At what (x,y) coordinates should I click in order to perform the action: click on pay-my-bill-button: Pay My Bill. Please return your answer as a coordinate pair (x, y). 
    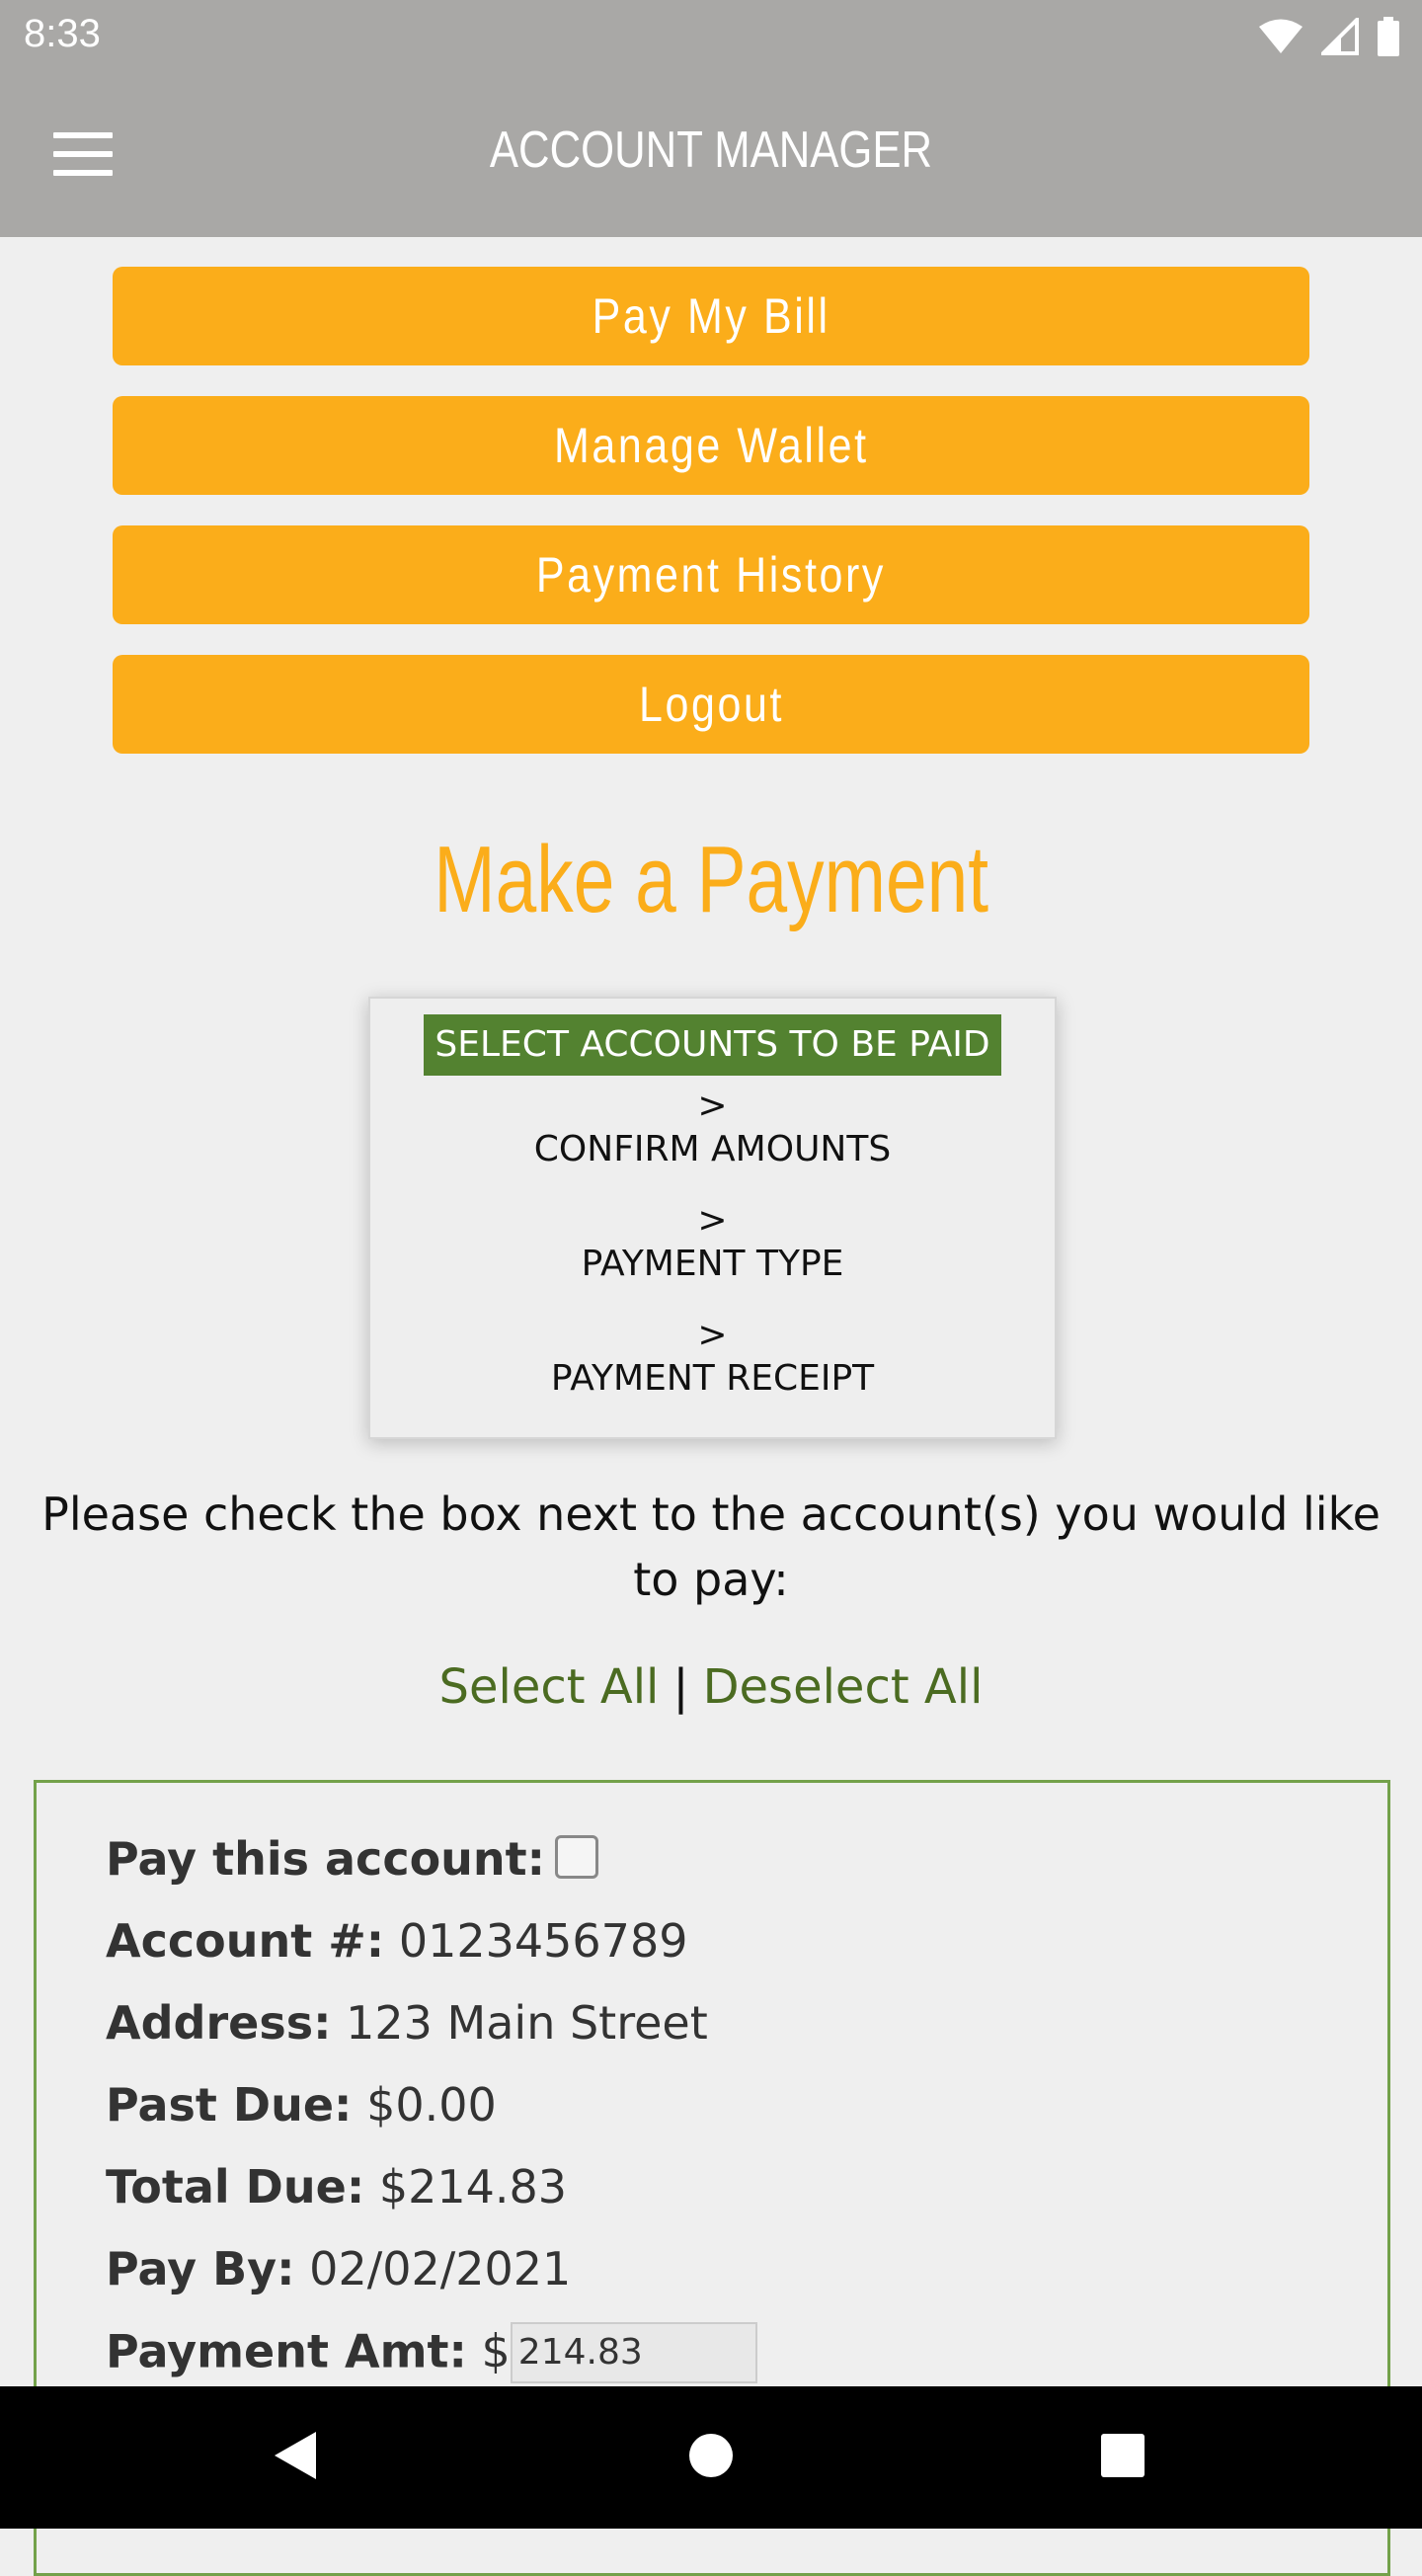
    Looking at the image, I should click on (711, 316).